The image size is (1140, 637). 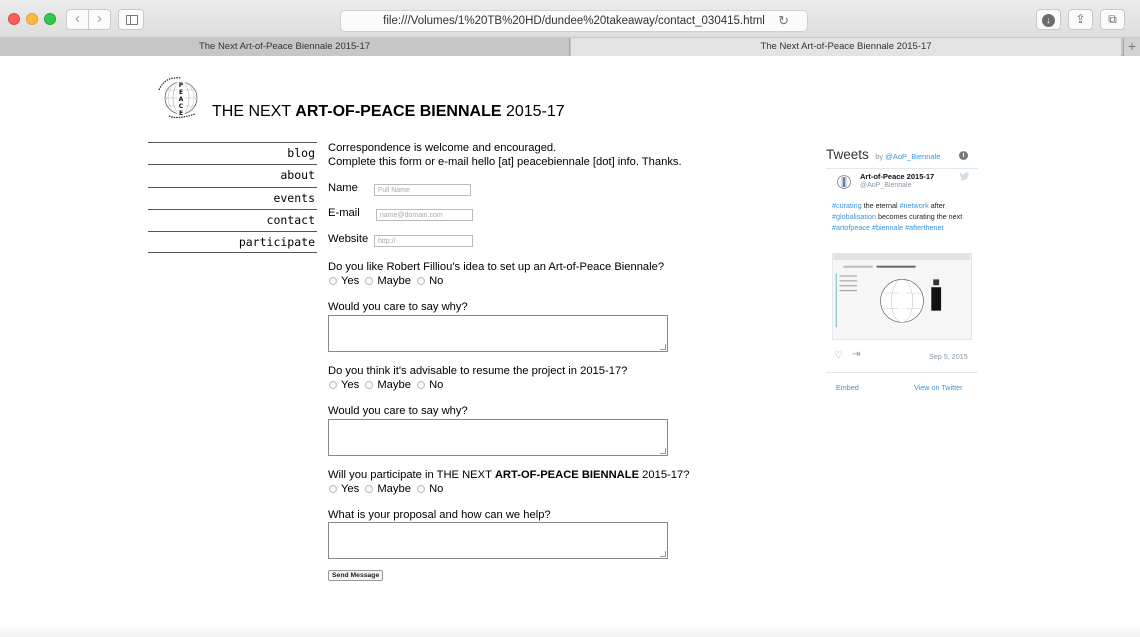 I want to click on tab-2-active: The Next Art-of-Peace Biennale 2015-17, so click(x=846, y=47).